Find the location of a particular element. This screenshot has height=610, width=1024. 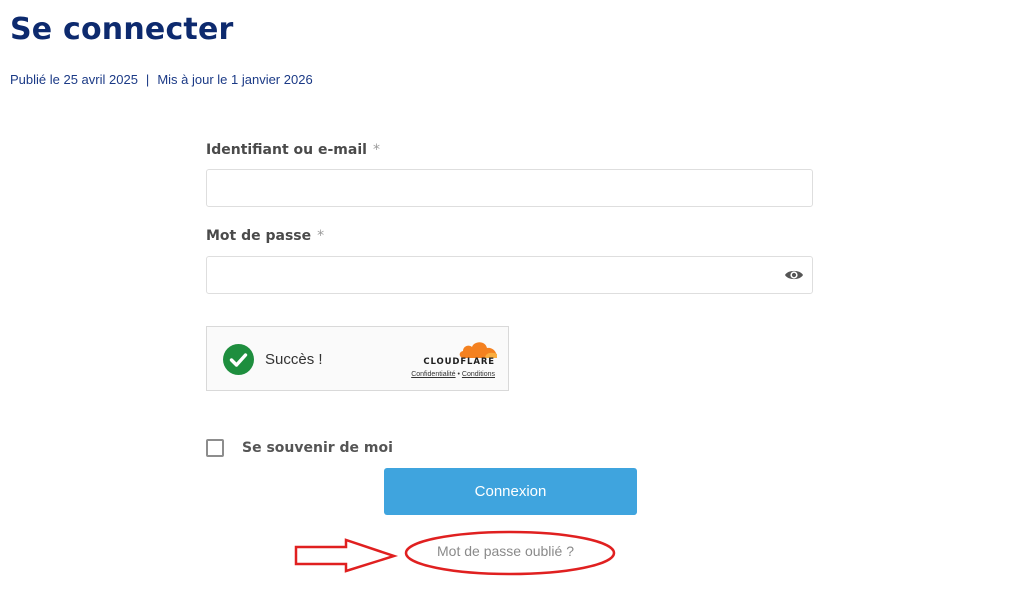

updated-date: Mis à jour le 1 janvier 2026 is located at coordinates (235, 79).